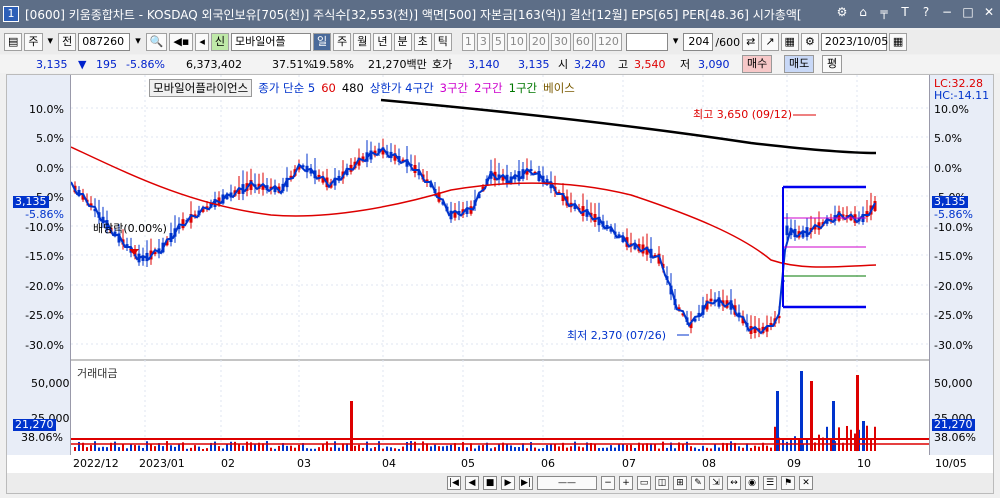 Image resolution: width=1000 pixels, height=498 pixels. Describe the element at coordinates (752, 483) in the screenshot. I see `tool-icon-7: ◉` at that location.